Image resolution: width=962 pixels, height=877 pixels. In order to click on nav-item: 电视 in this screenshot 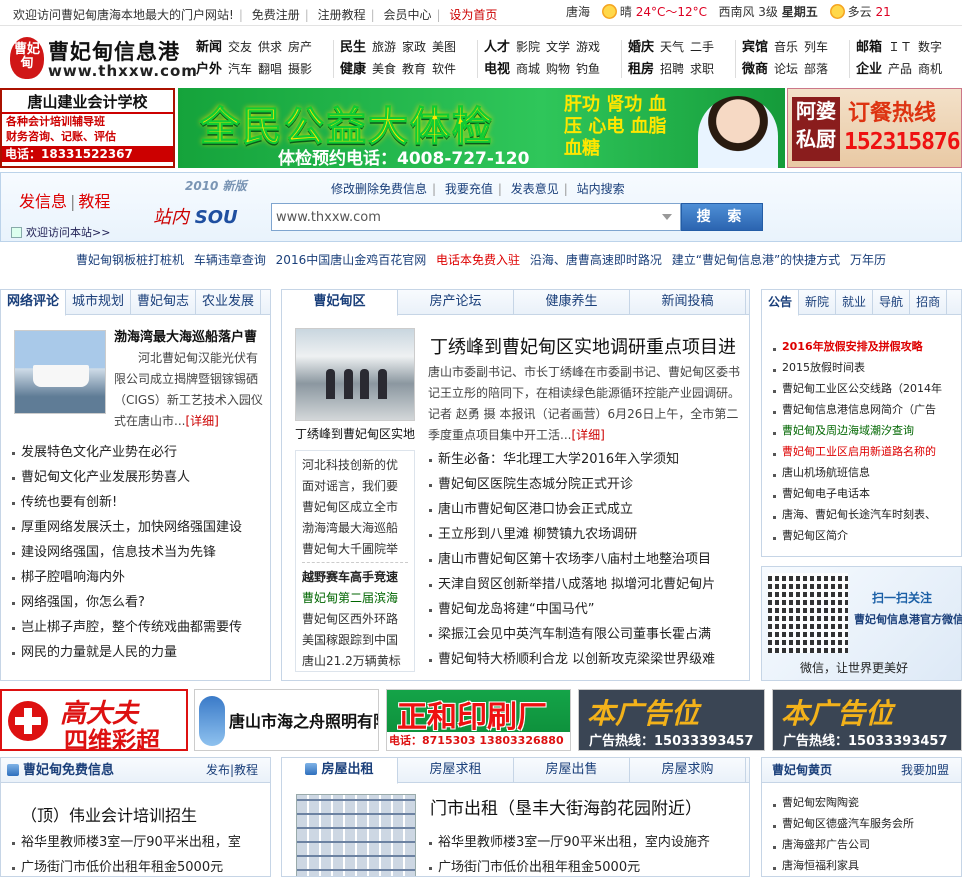, I will do `click(497, 69)`.